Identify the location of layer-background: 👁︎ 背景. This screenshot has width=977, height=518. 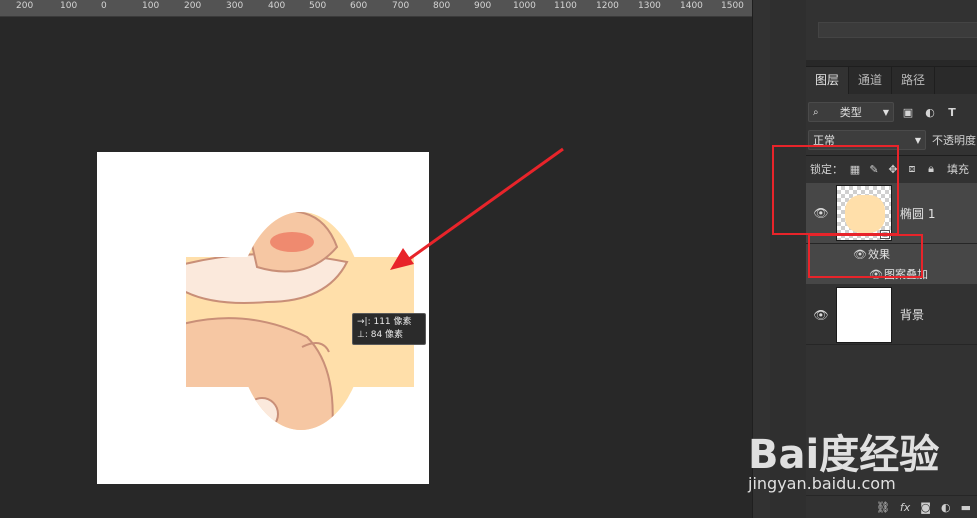
(891, 315).